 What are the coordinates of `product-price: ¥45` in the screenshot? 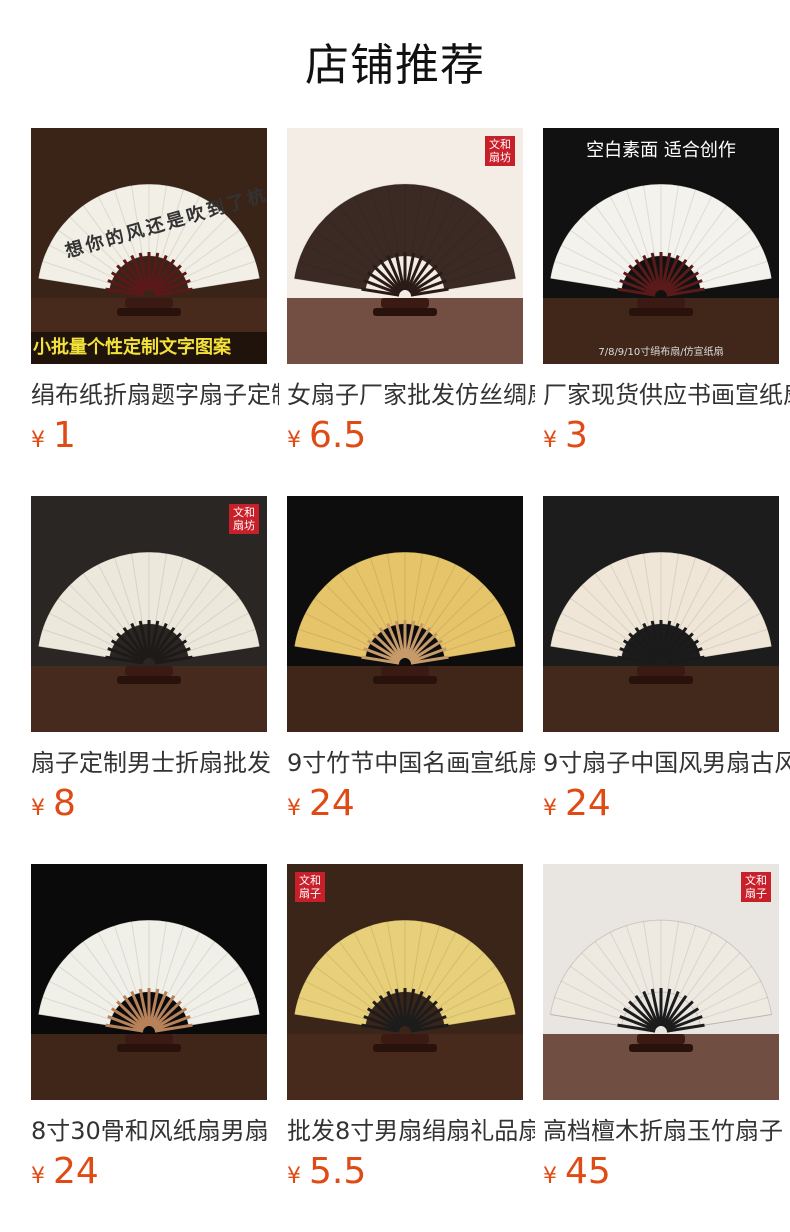 It's located at (661, 1175).